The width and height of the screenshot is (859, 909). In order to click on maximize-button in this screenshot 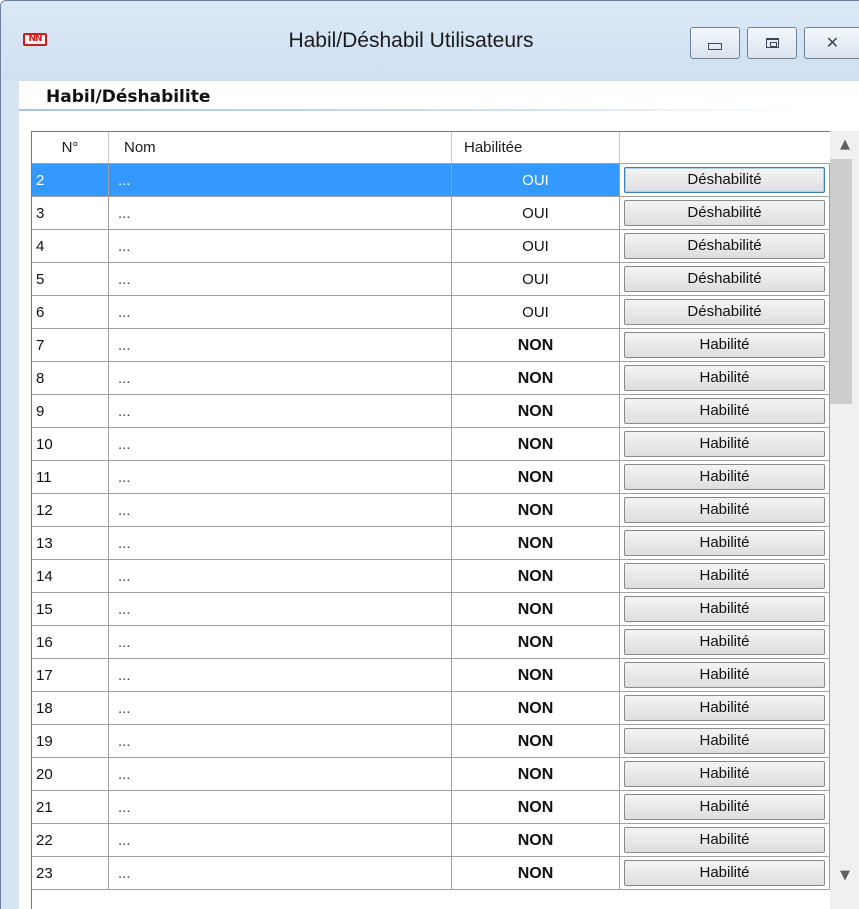, I will do `click(772, 43)`.